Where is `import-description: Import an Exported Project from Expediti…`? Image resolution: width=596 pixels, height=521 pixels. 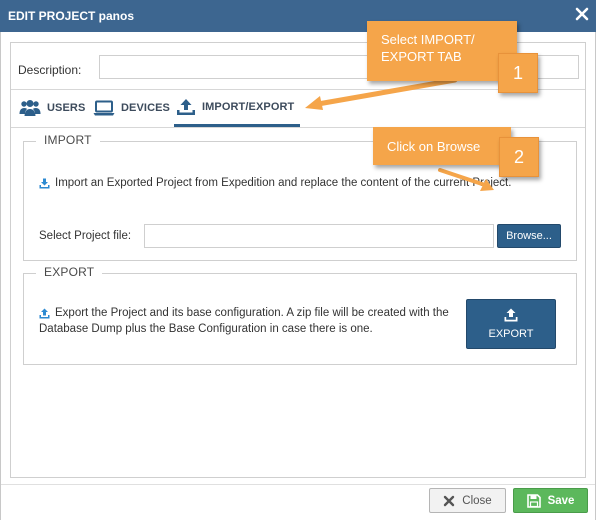 import-description: Import an Exported Project from Expediti… is located at coordinates (283, 183).